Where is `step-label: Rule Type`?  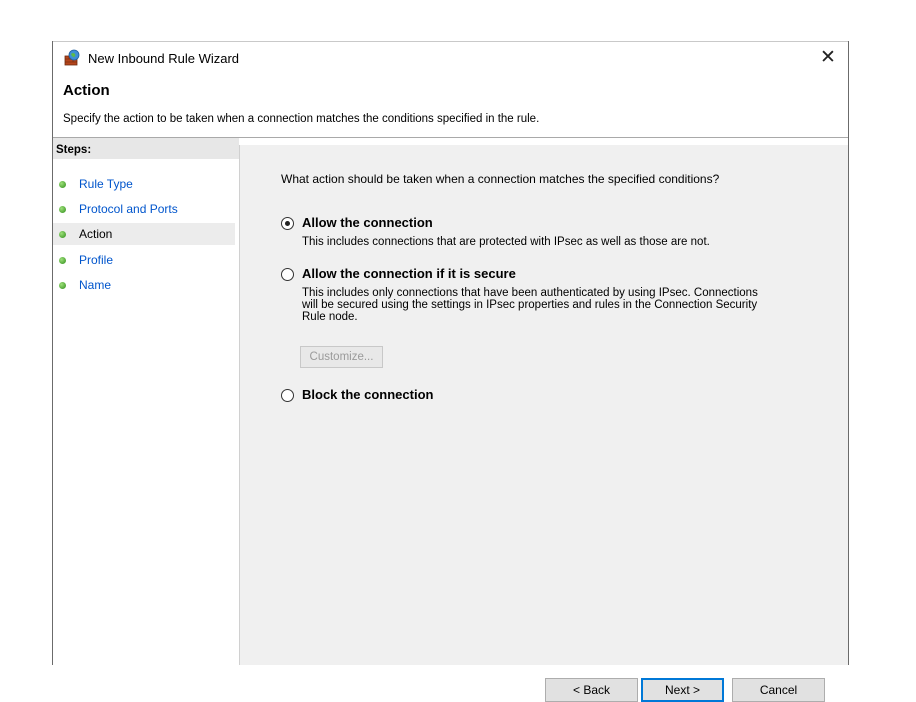 step-label: Rule Type is located at coordinates (106, 184).